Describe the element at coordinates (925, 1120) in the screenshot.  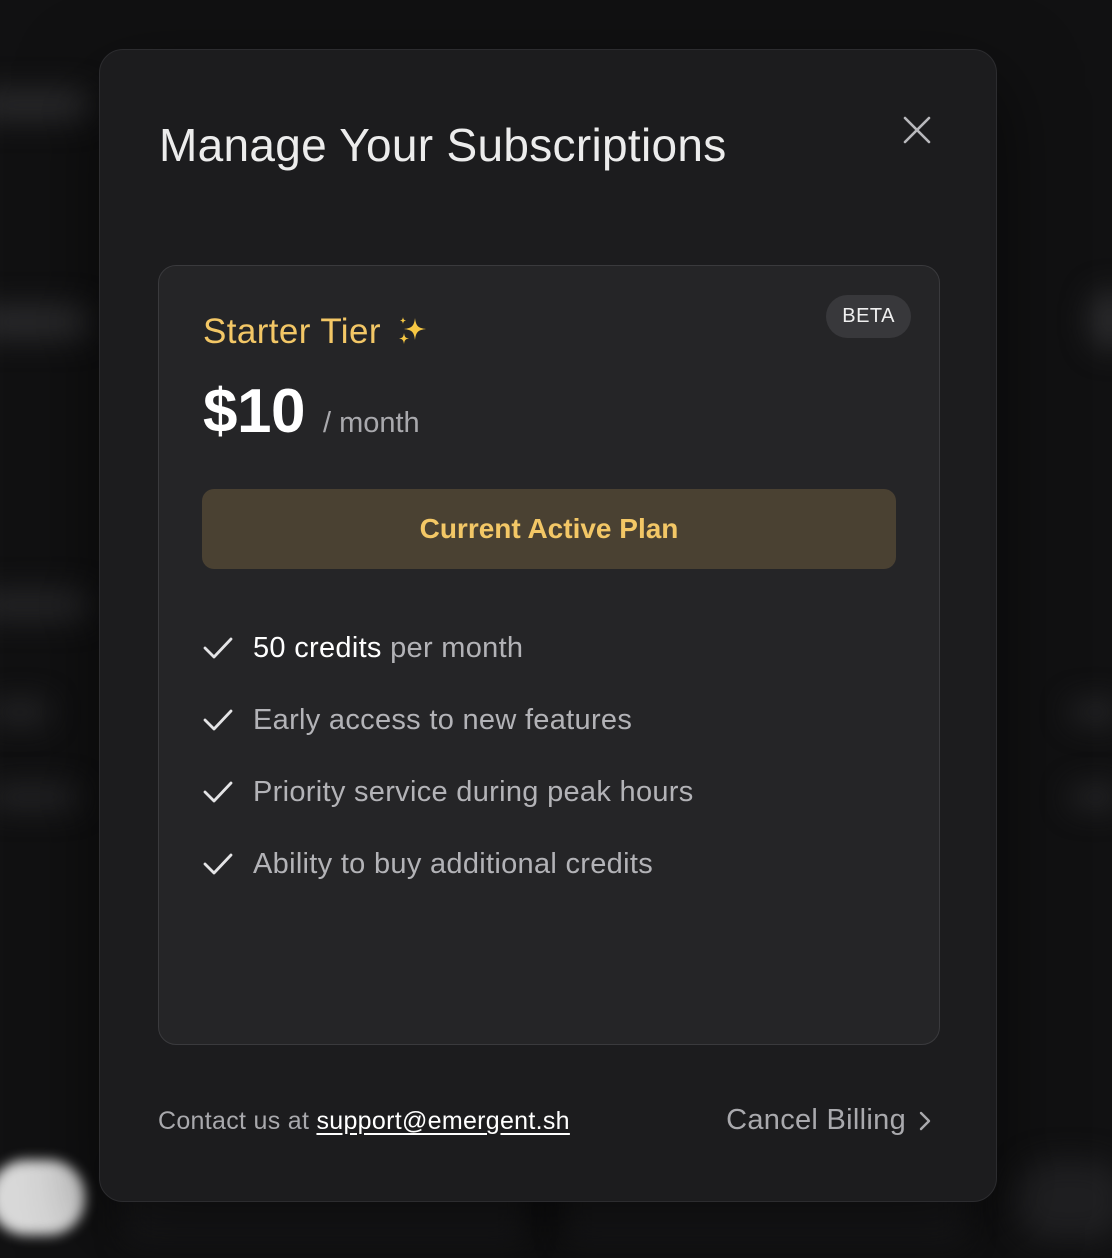
I see `chevron-right-icon` at that location.